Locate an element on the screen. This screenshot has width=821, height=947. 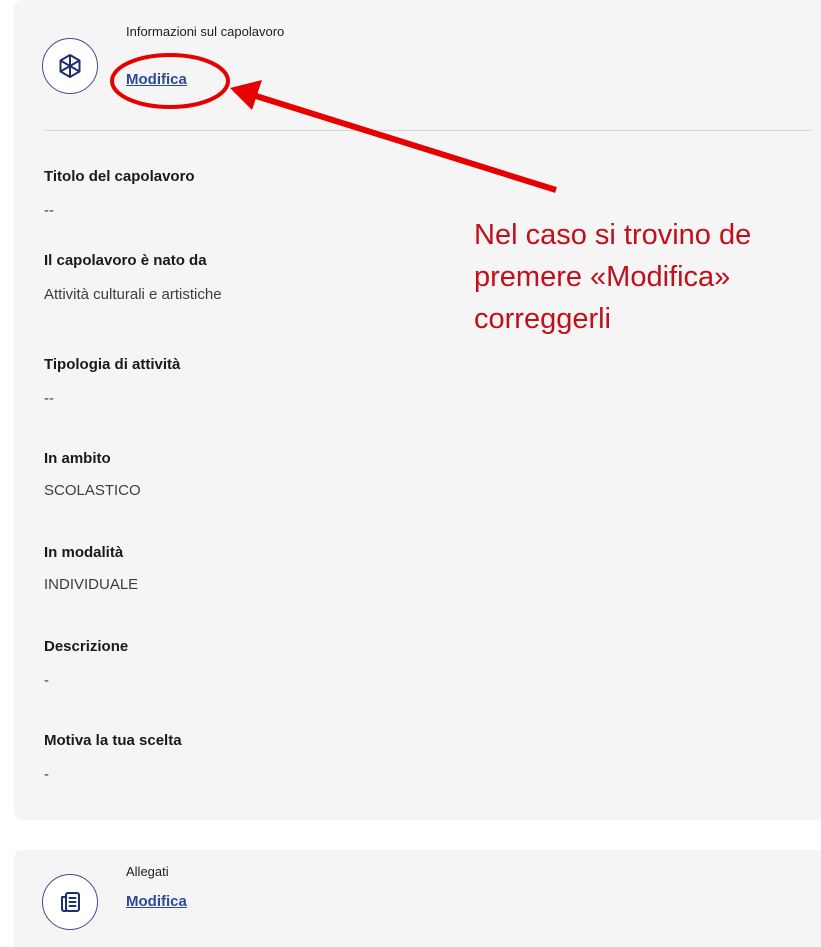
divider is located at coordinates (428, 130).